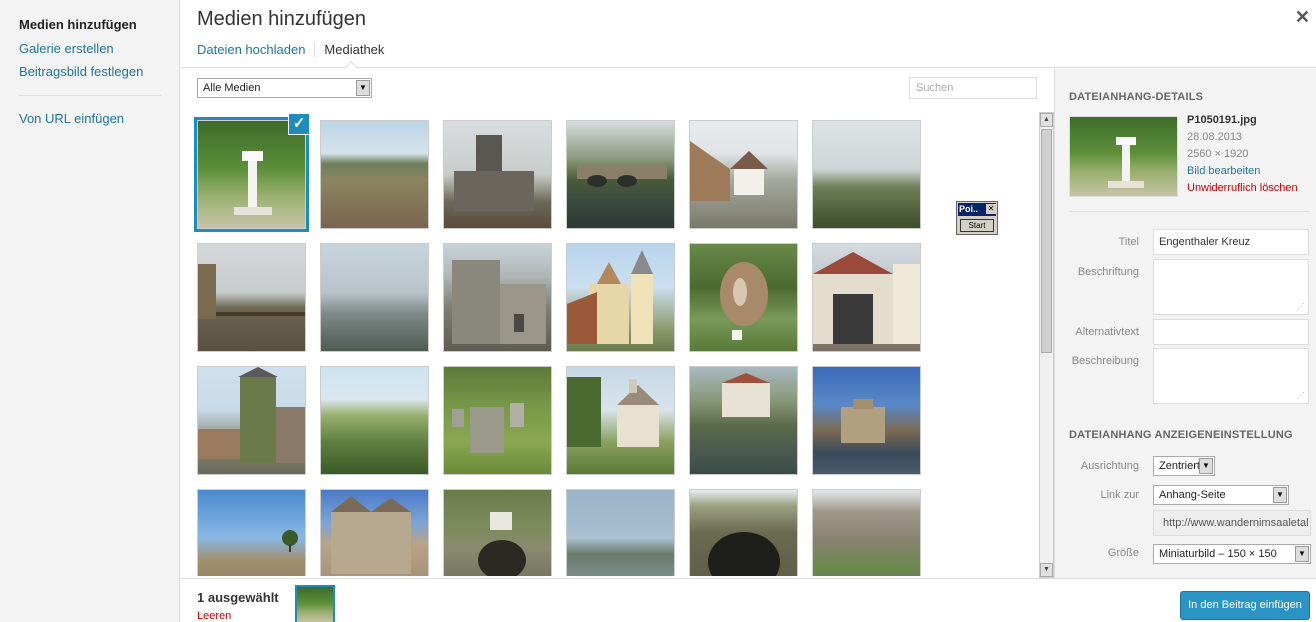 This screenshot has width=1316, height=622. What do you see at coordinates (90, 95) in the screenshot?
I see `menu-separator` at bounding box center [90, 95].